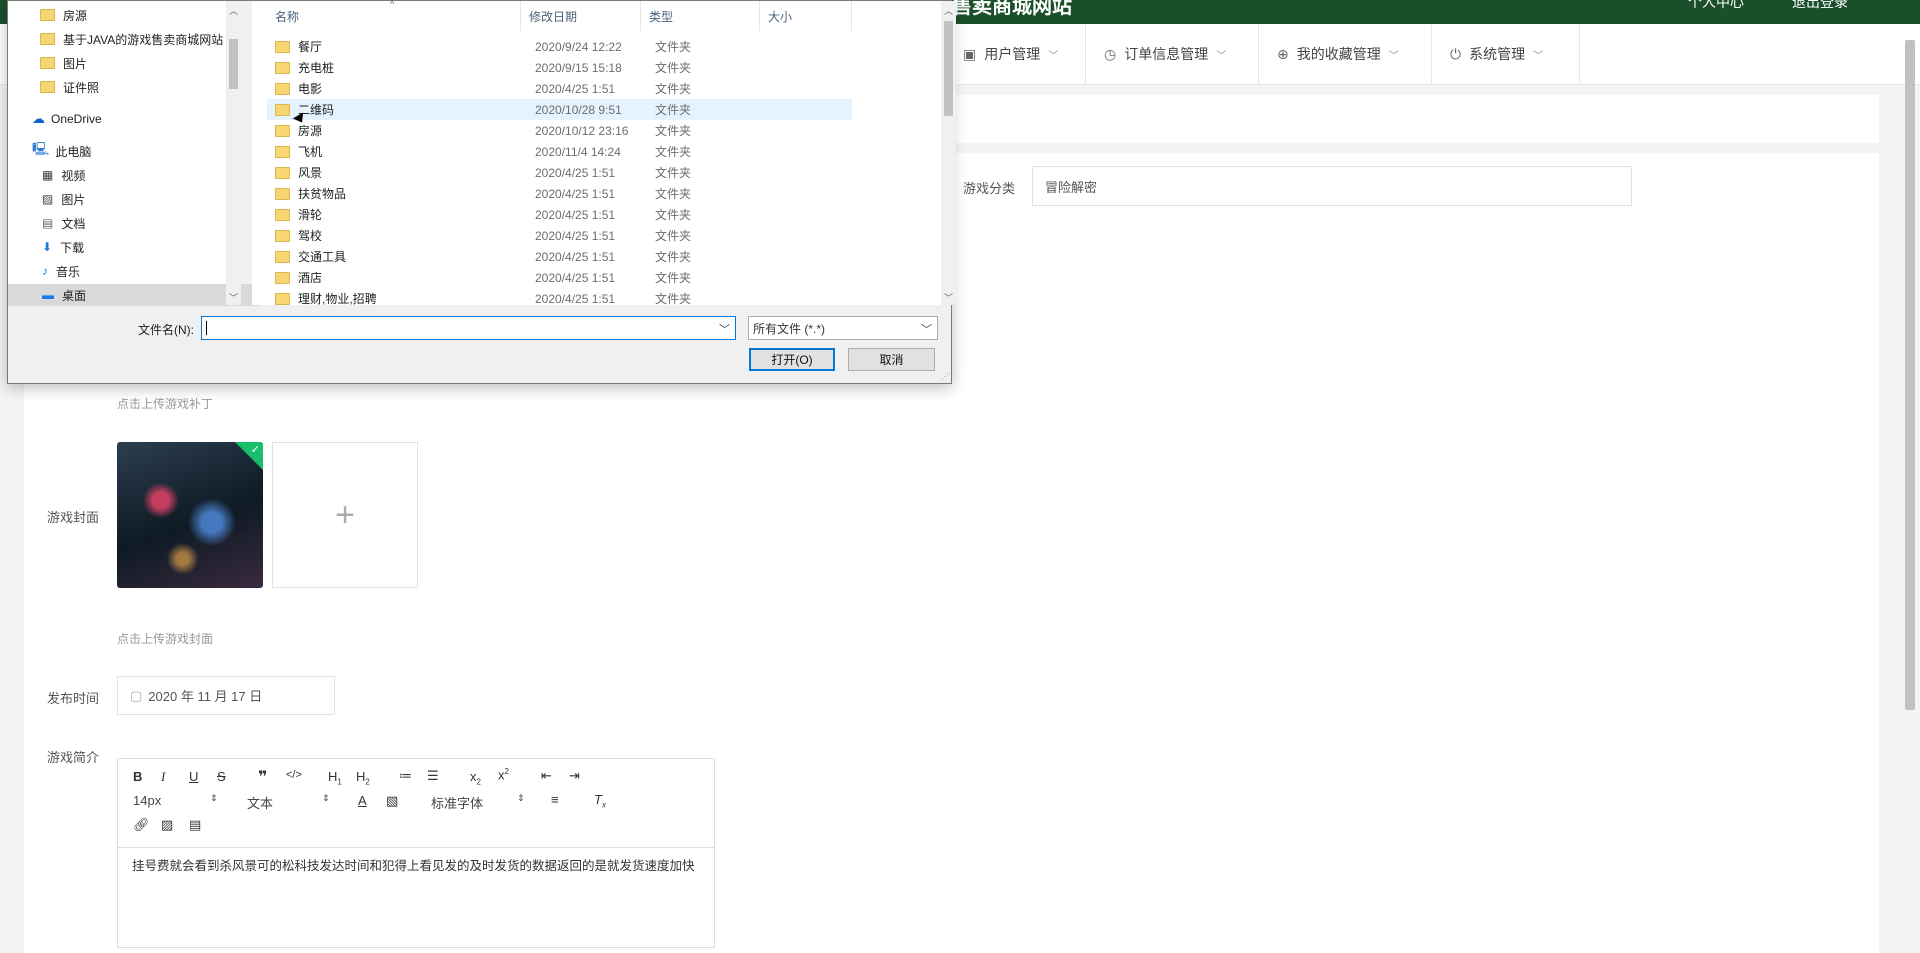 The height and width of the screenshot is (953, 1920). I want to click on tree-item-desktop: ▬ 桌面, so click(134, 295).